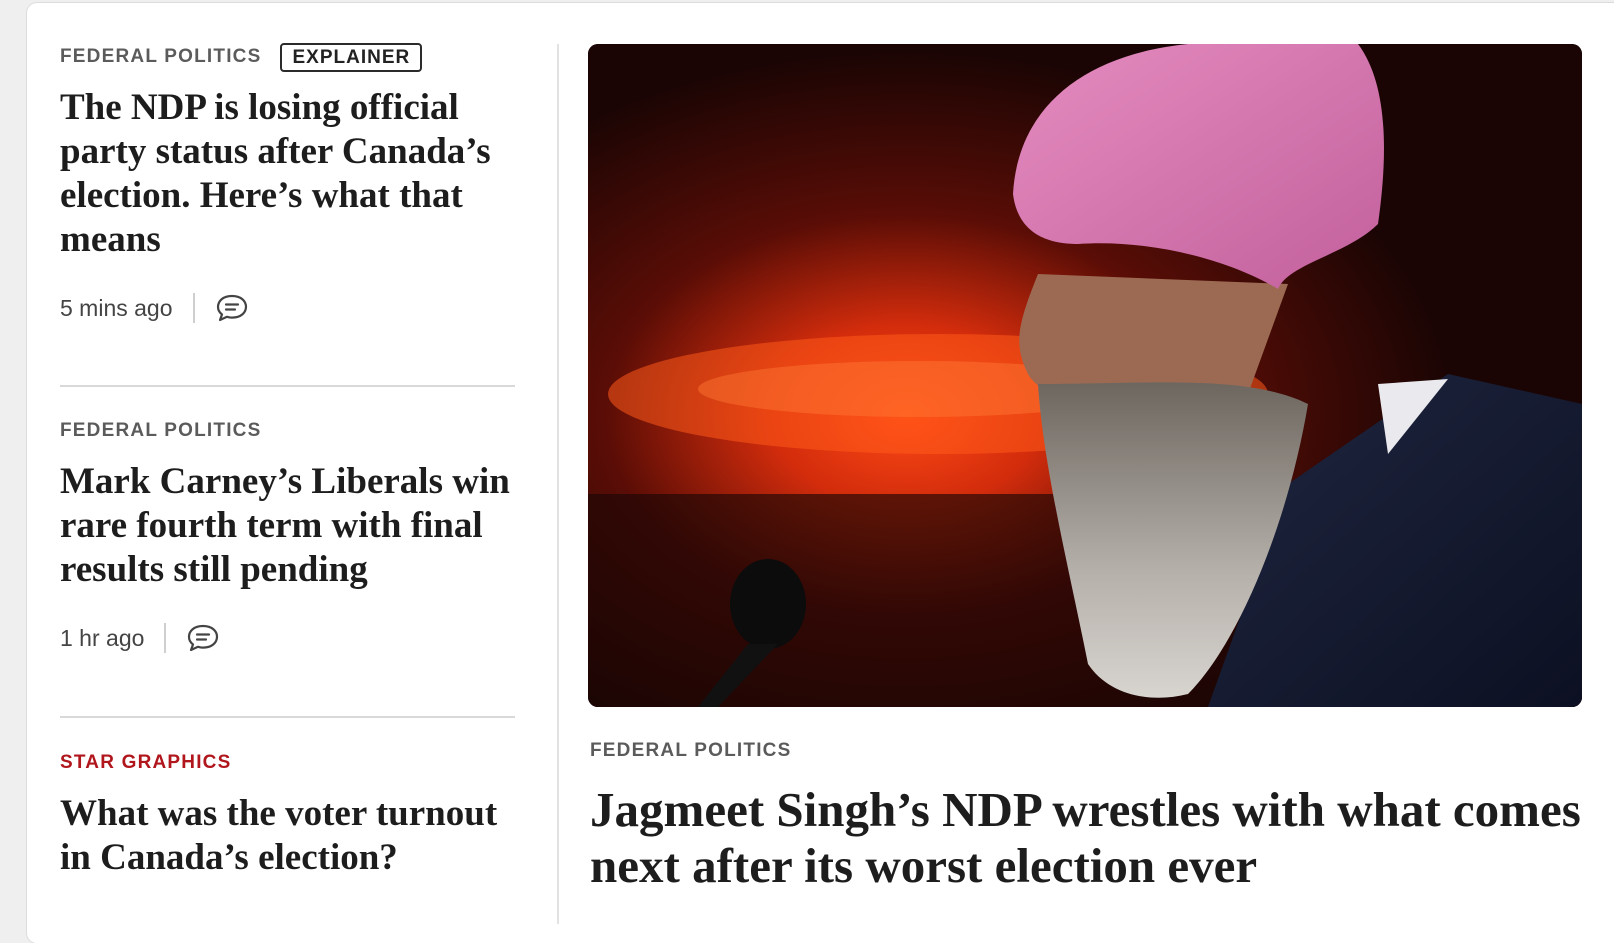 The height and width of the screenshot is (943, 1614). What do you see at coordinates (295, 638) in the screenshot?
I see `story-meta: 1 hr ago` at bounding box center [295, 638].